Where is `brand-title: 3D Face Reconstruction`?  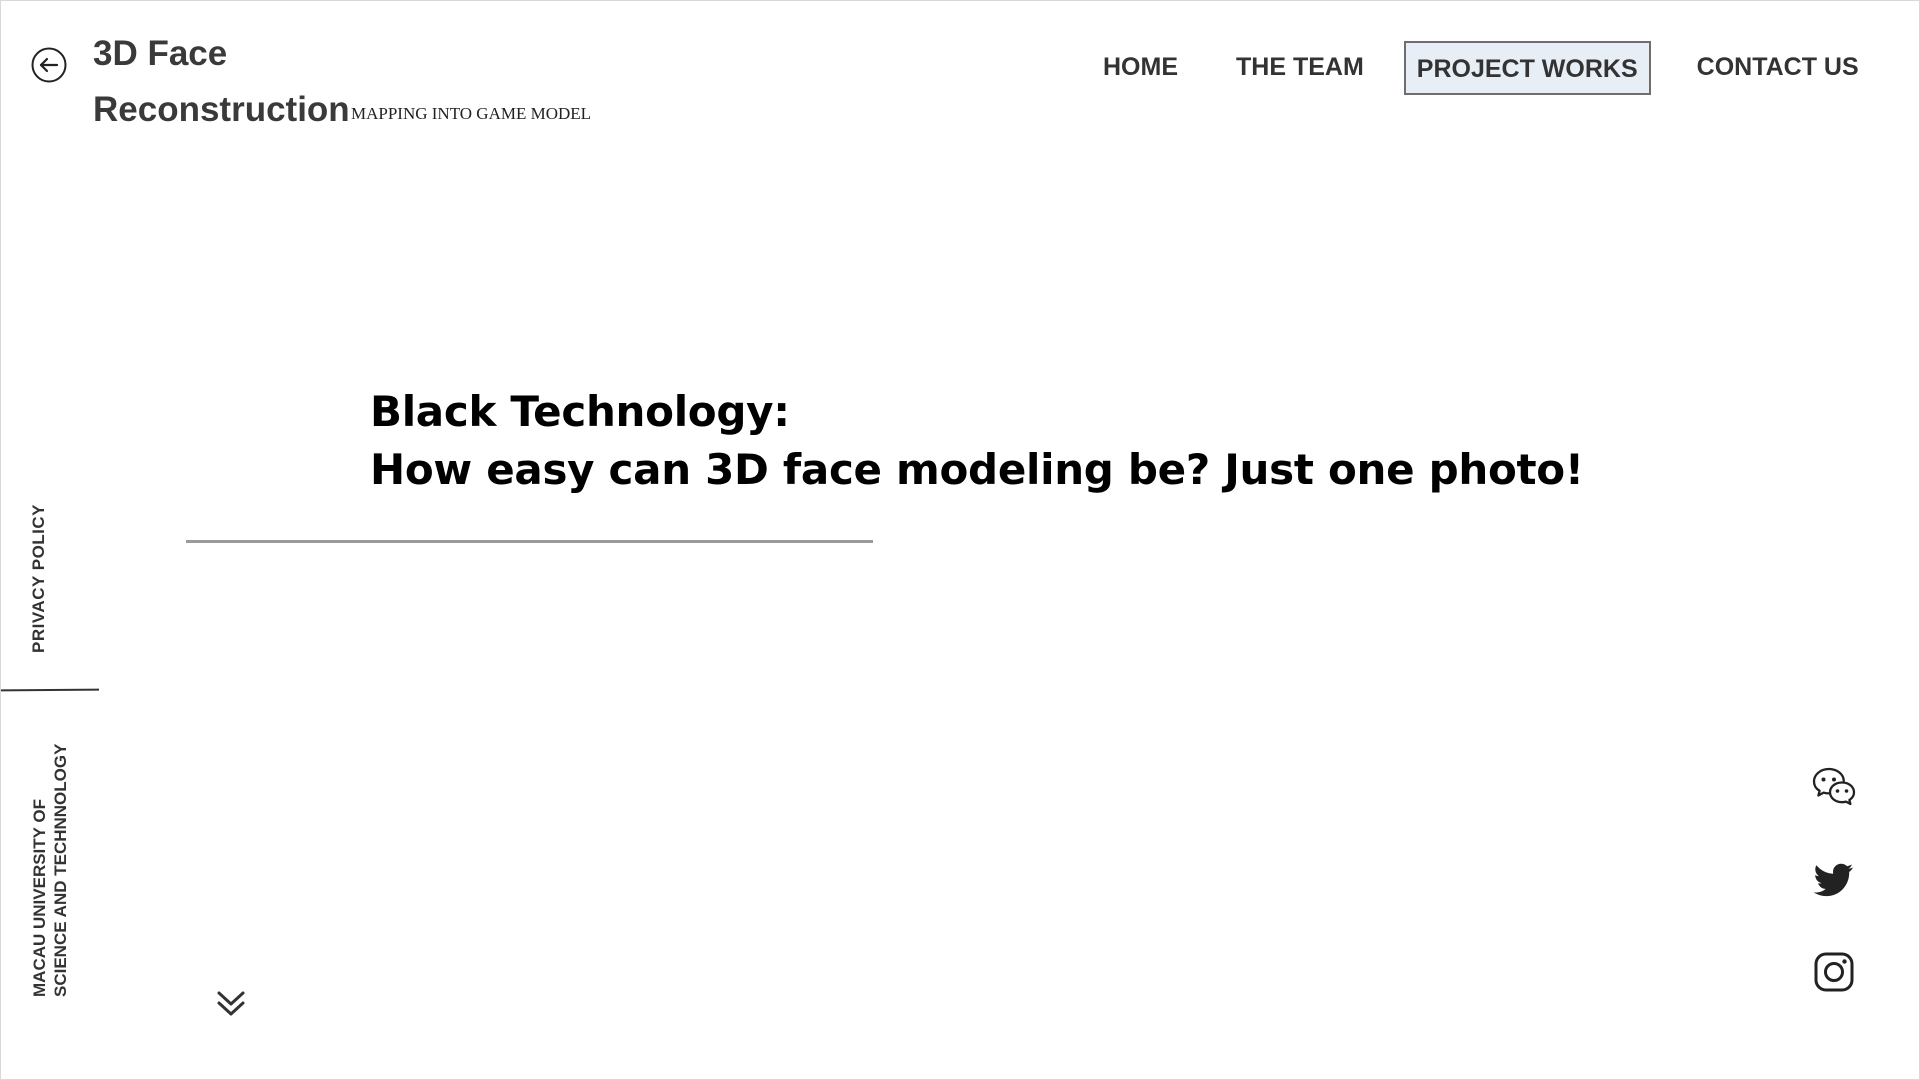
brand-title: 3D Face Reconstruction is located at coordinates (224, 82).